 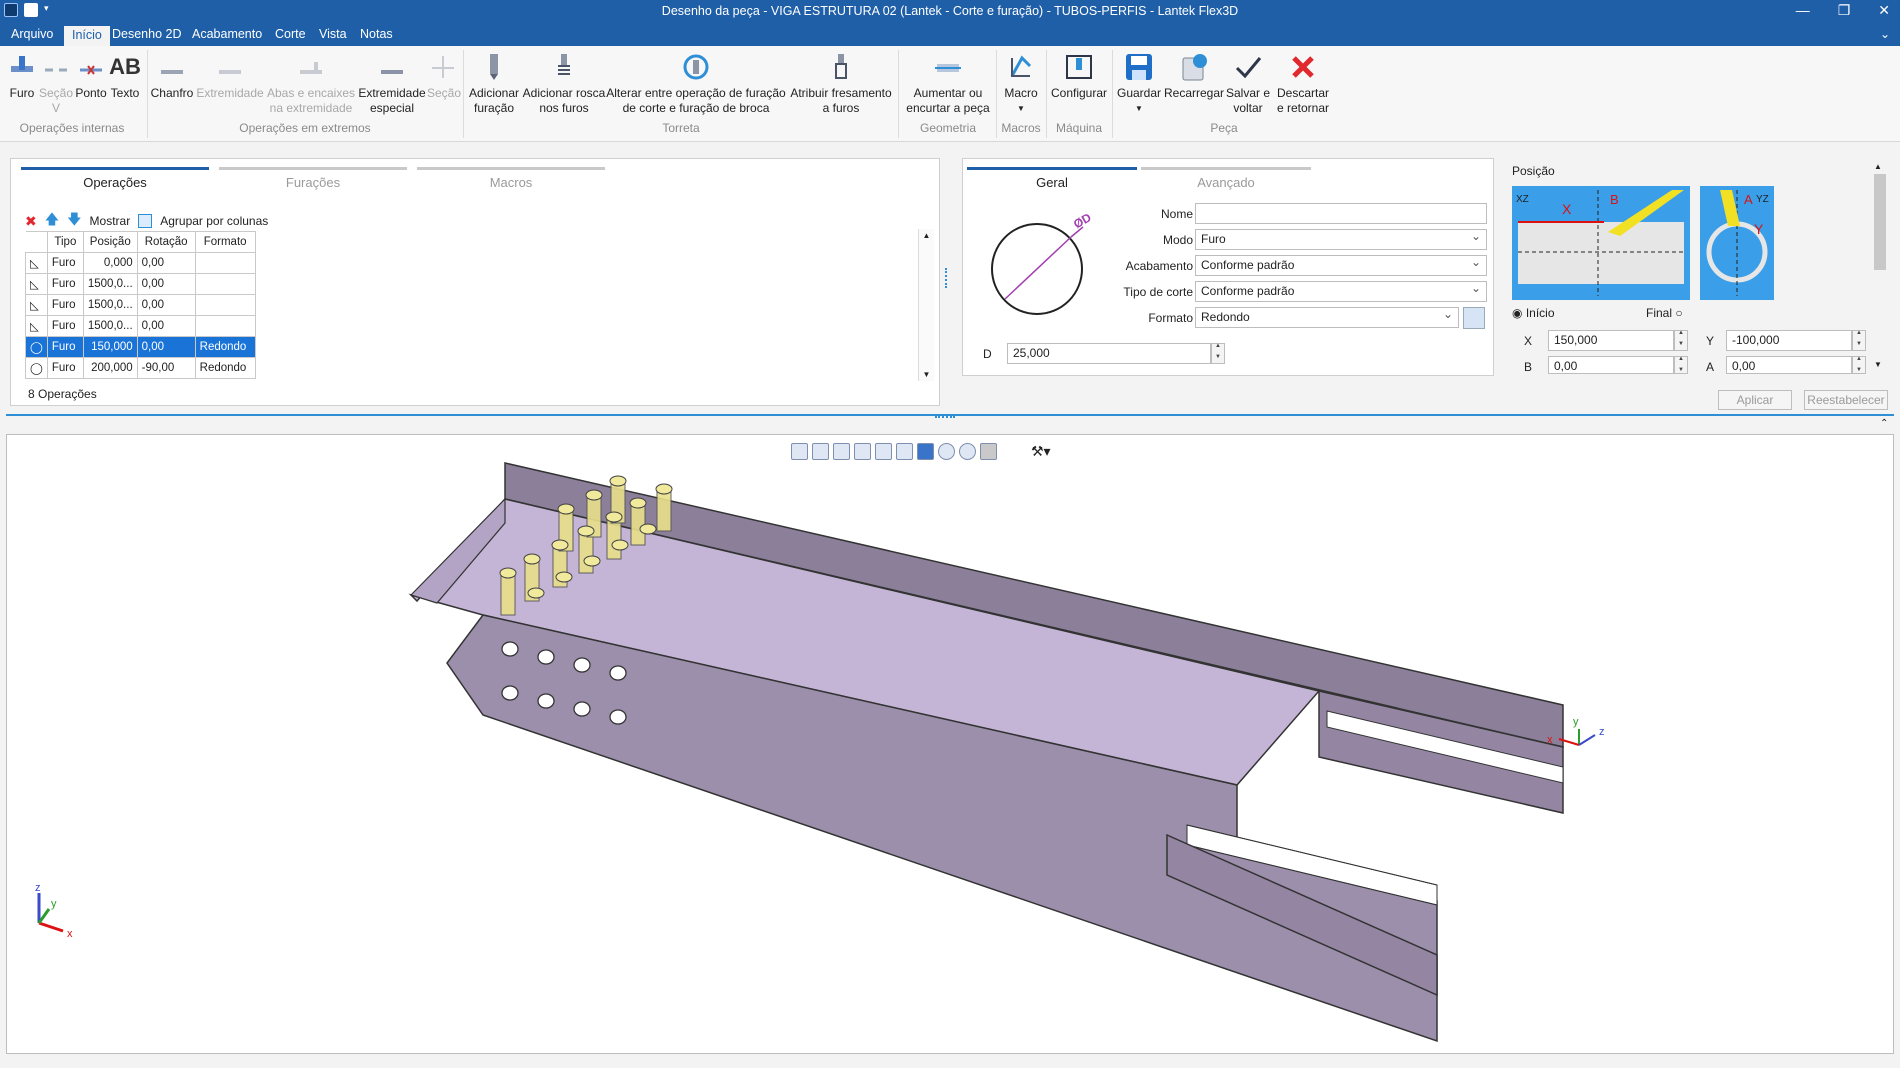 I want to click on splitter-grip-icon, so click(x=945, y=418).